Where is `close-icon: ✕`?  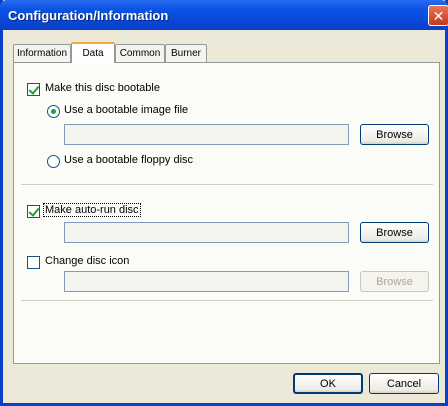
close-icon: ✕ is located at coordinates (438, 15).